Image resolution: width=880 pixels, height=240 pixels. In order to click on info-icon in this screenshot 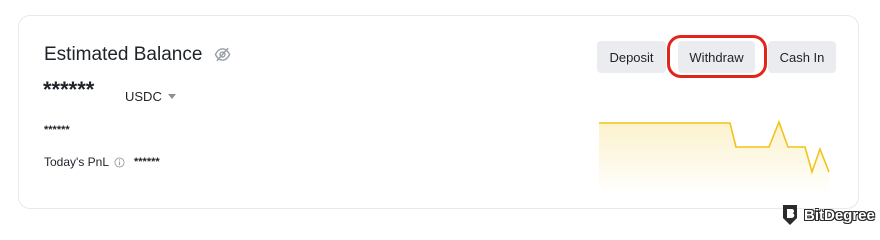, I will do `click(119, 162)`.